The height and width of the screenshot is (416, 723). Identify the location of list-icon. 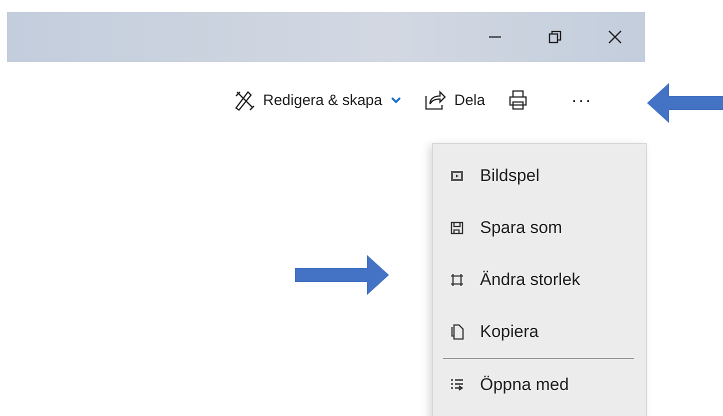
(457, 385).